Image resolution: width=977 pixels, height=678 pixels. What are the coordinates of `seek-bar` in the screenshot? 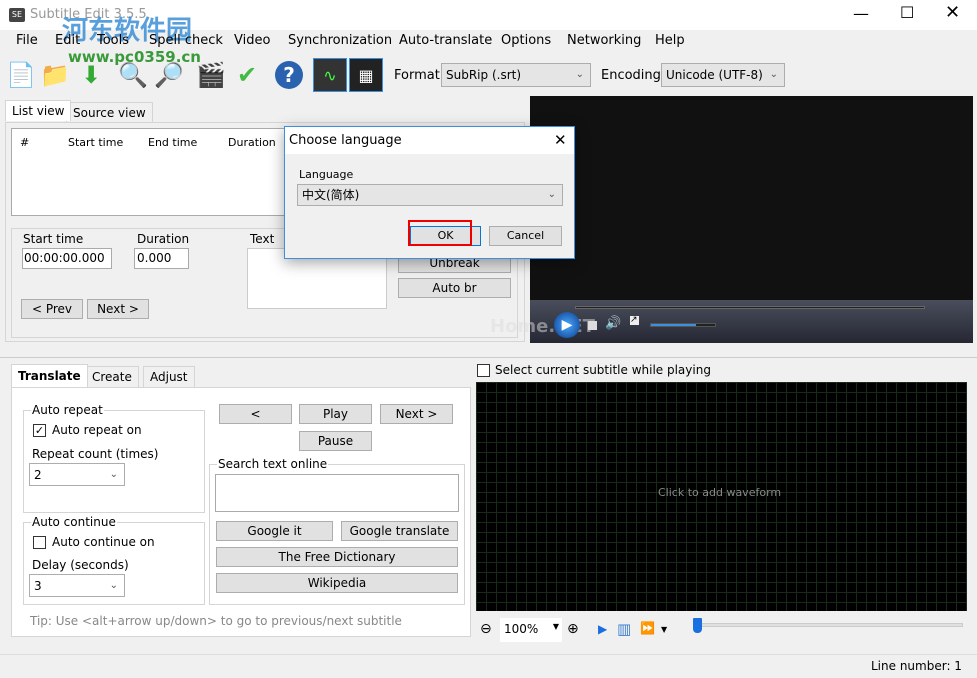 It's located at (750, 307).